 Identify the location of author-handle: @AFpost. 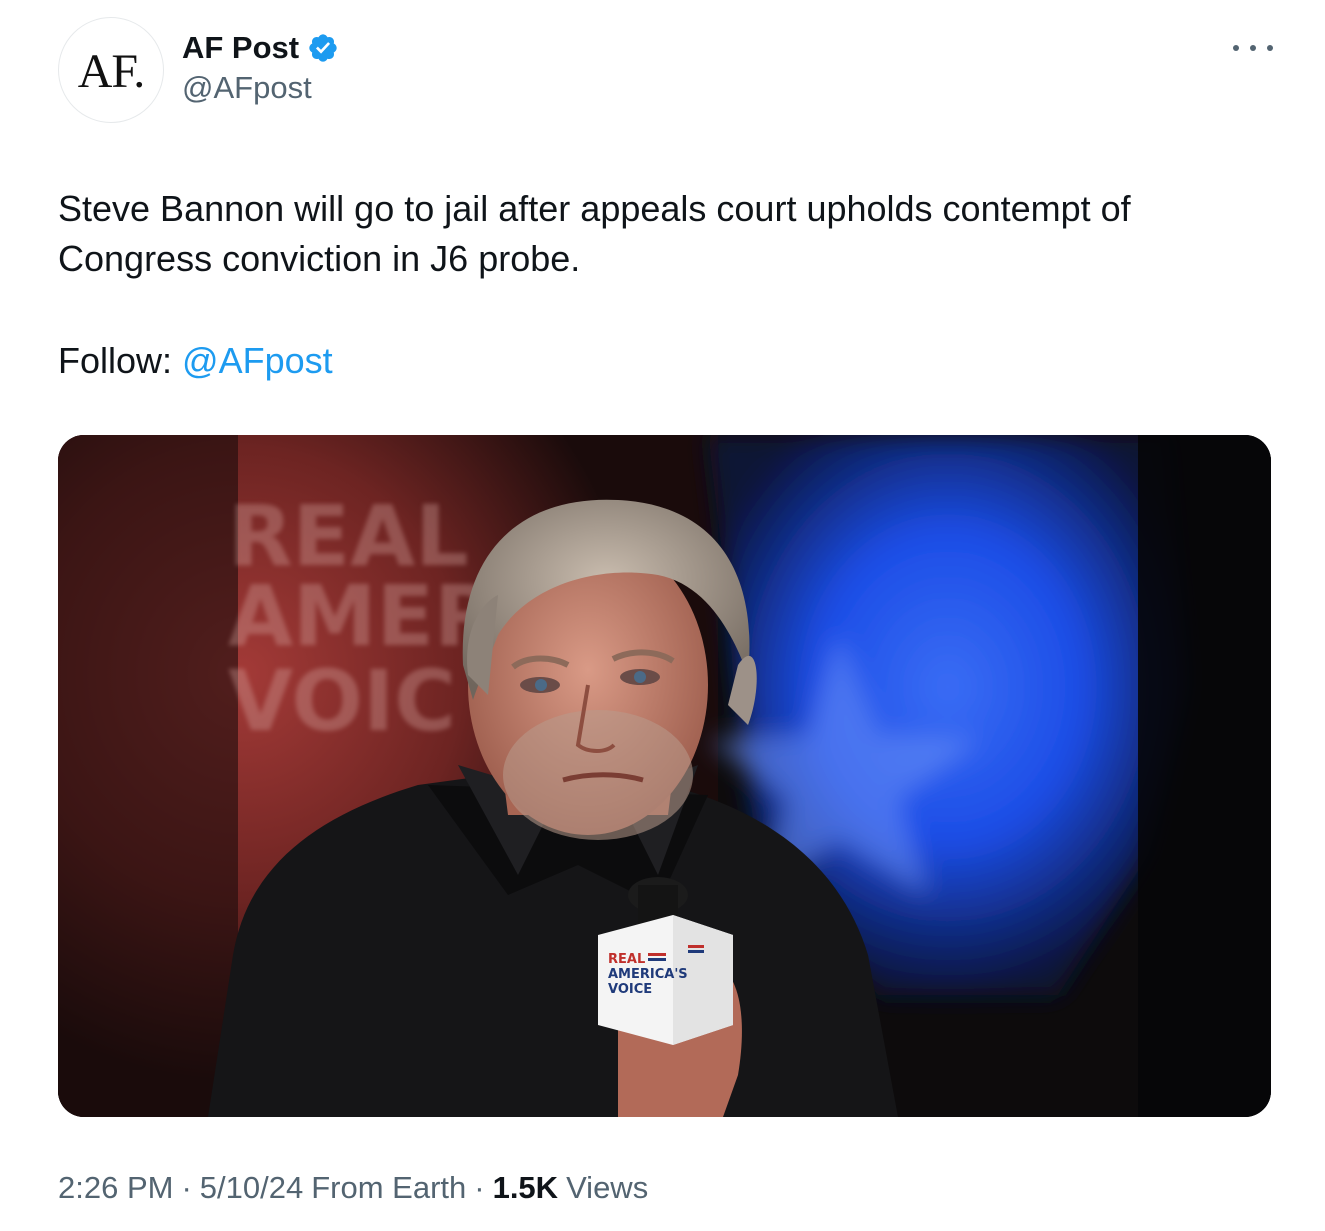
(247, 88).